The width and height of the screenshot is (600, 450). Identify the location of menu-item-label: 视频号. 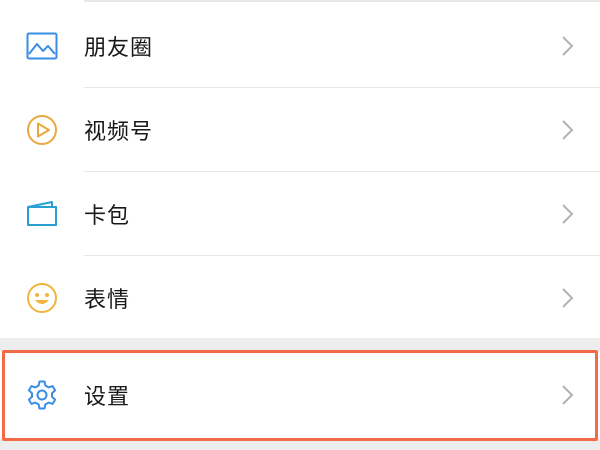
(119, 132).